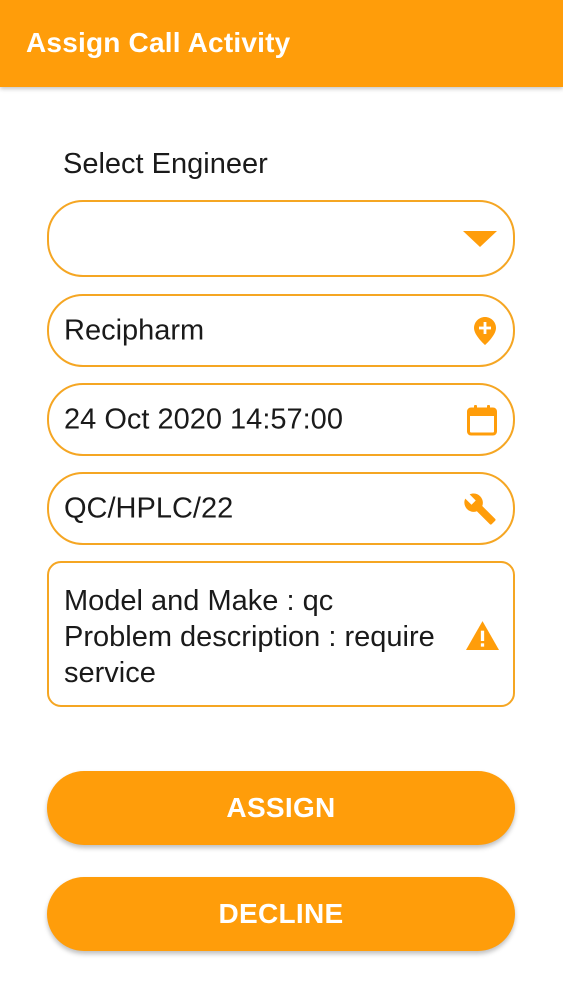  Describe the element at coordinates (482, 420) in the screenshot. I see `calendar-icon` at that location.